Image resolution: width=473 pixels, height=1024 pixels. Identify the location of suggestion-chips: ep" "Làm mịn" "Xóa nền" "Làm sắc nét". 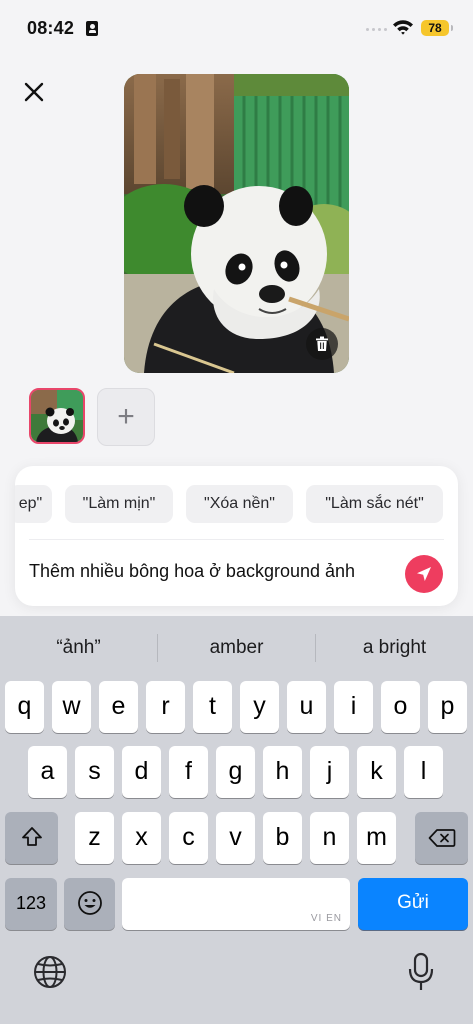
(236, 505).